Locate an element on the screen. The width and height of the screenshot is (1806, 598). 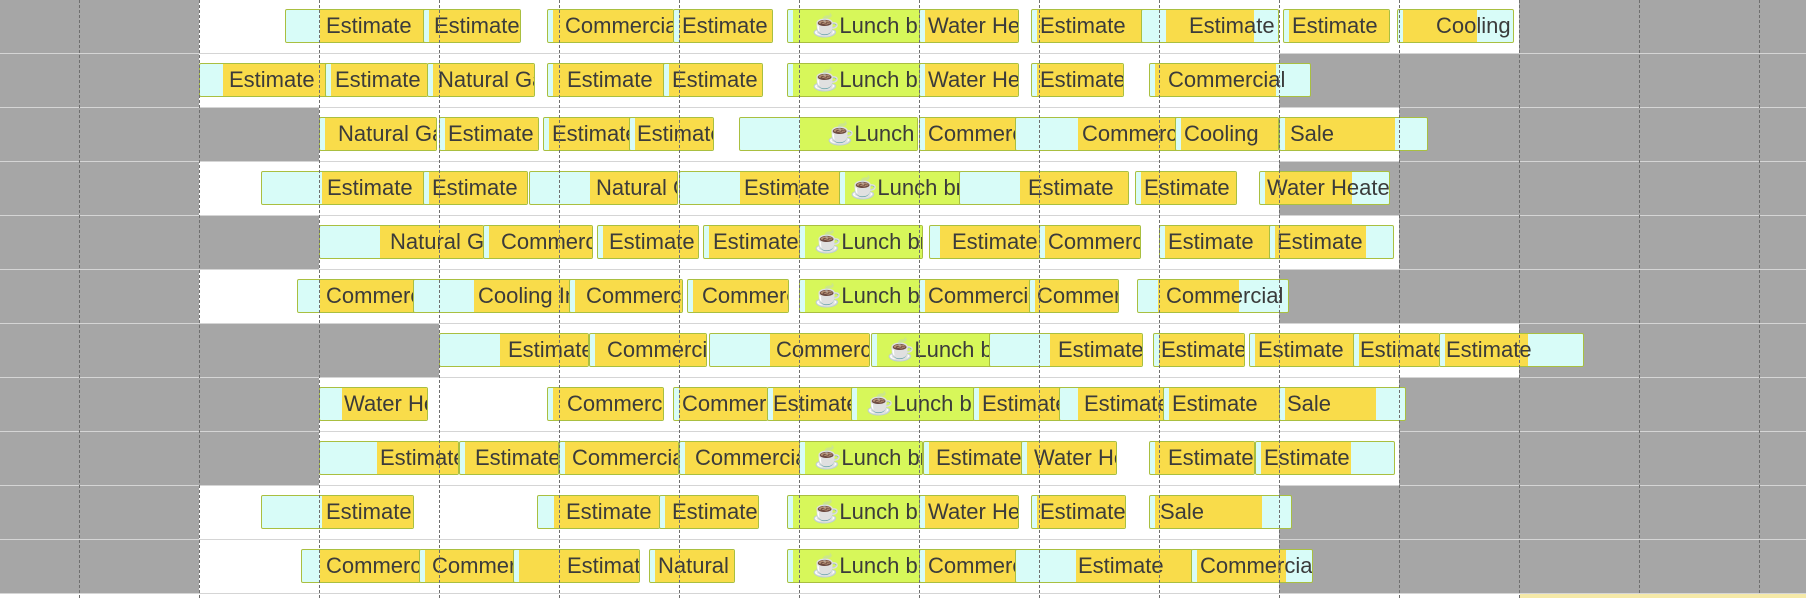
event-label: Cooling is located at coordinates (1473, 25).